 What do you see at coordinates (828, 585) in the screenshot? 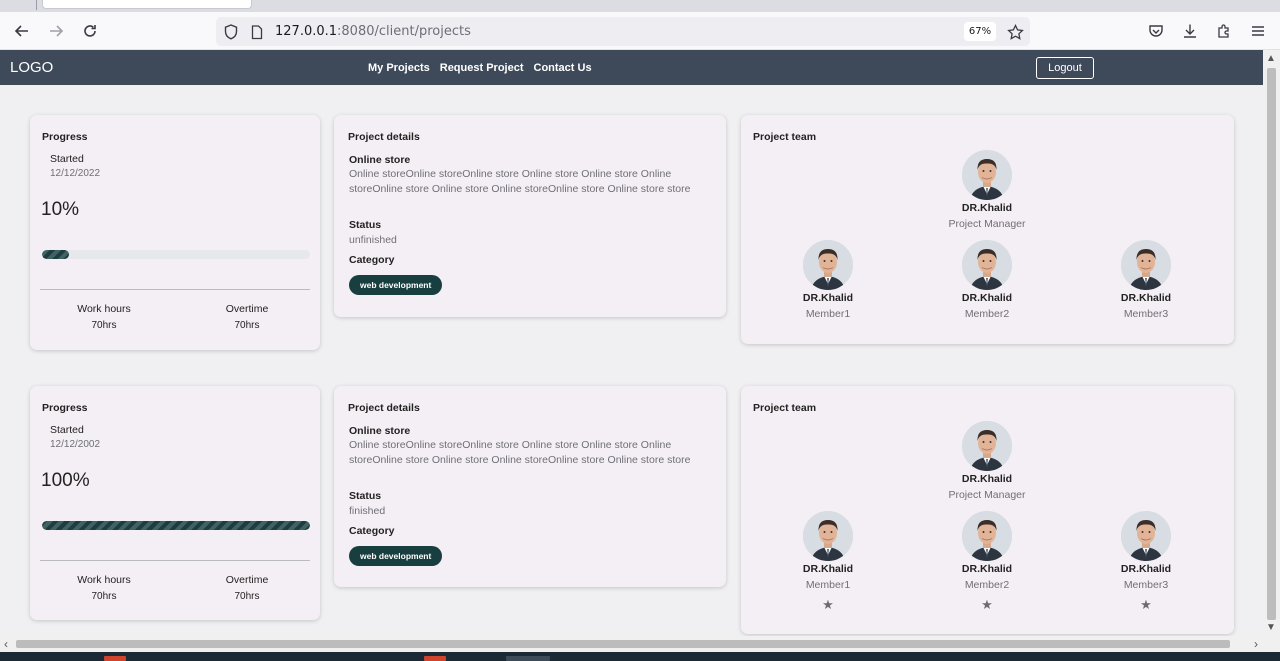
I see `member-role: Member1` at bounding box center [828, 585].